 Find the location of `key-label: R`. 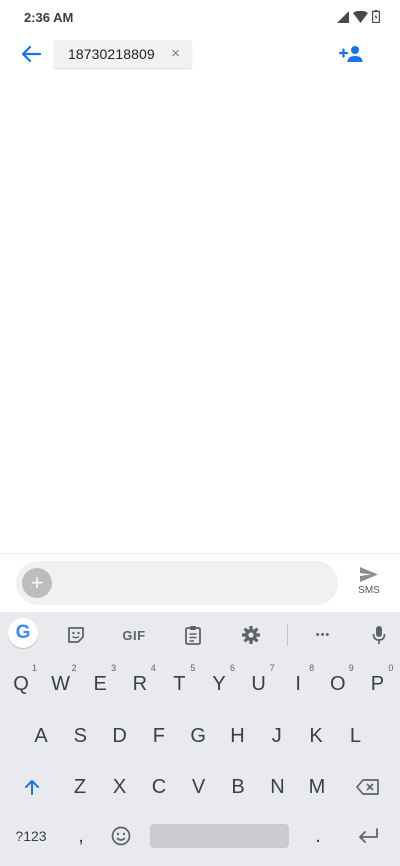

key-label: R is located at coordinates (140, 683).